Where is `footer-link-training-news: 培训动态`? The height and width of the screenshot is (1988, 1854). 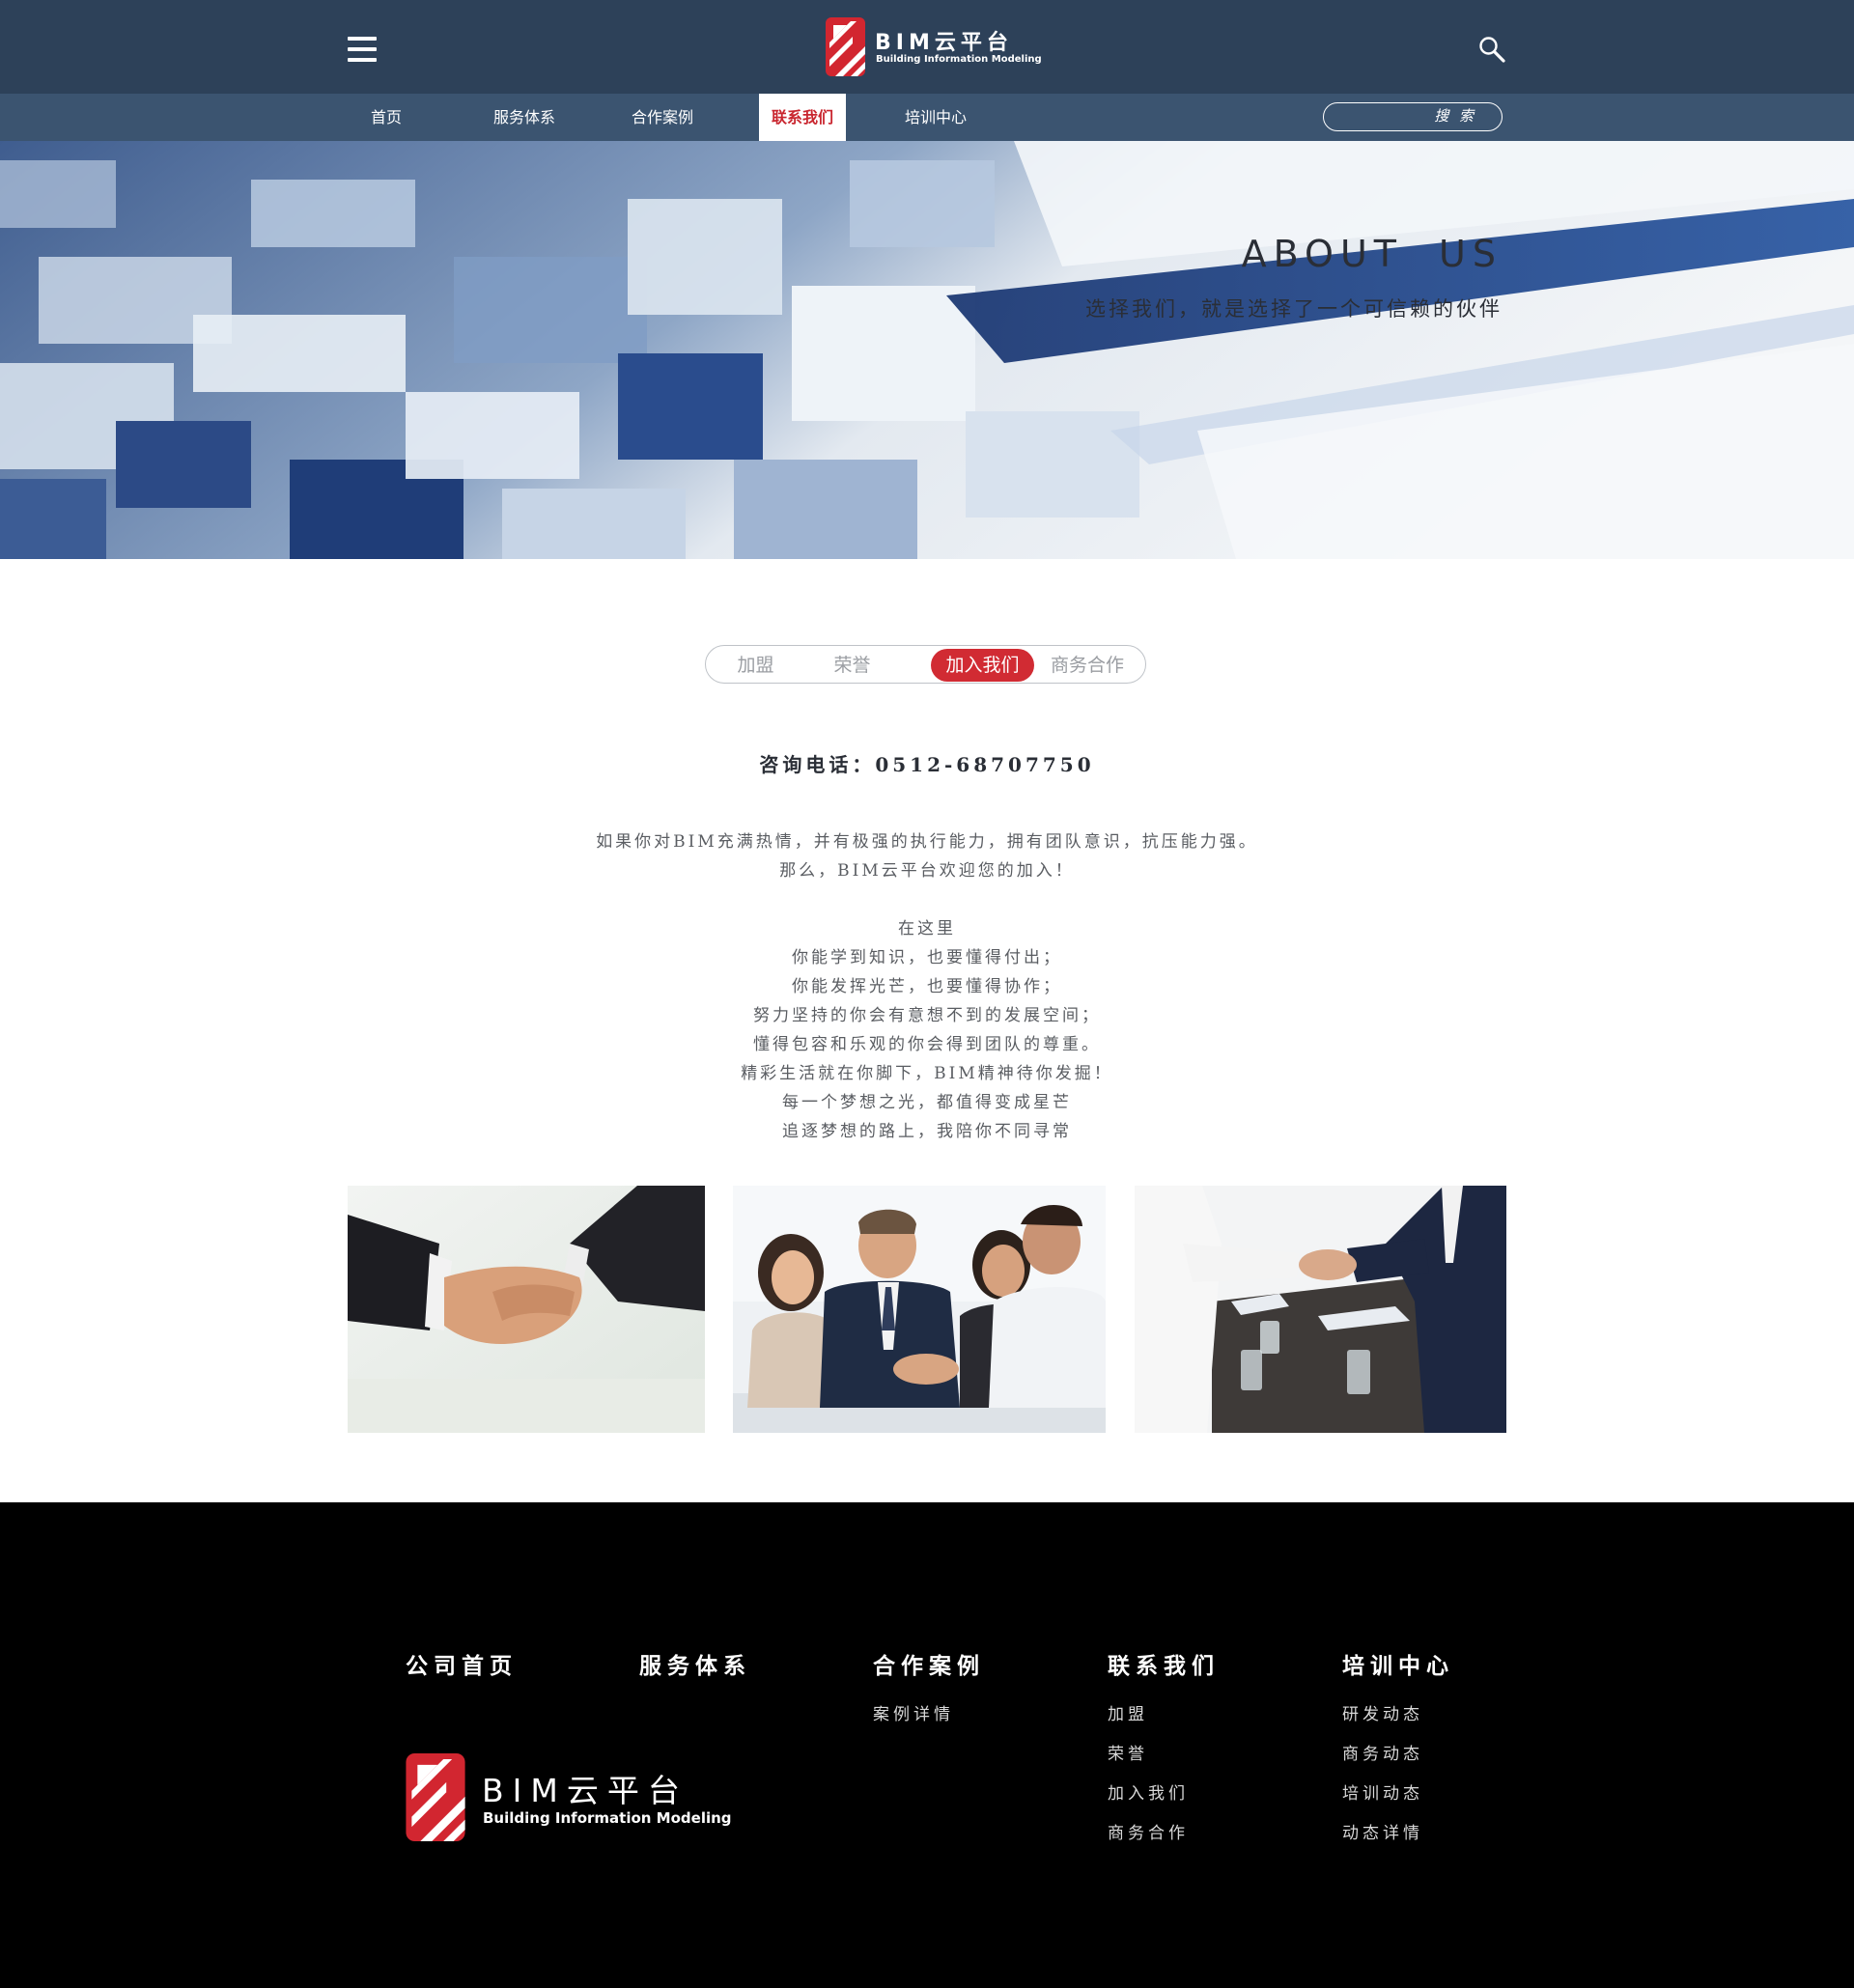 footer-link-training-news: 培训动态 is located at coordinates (1382, 1795).